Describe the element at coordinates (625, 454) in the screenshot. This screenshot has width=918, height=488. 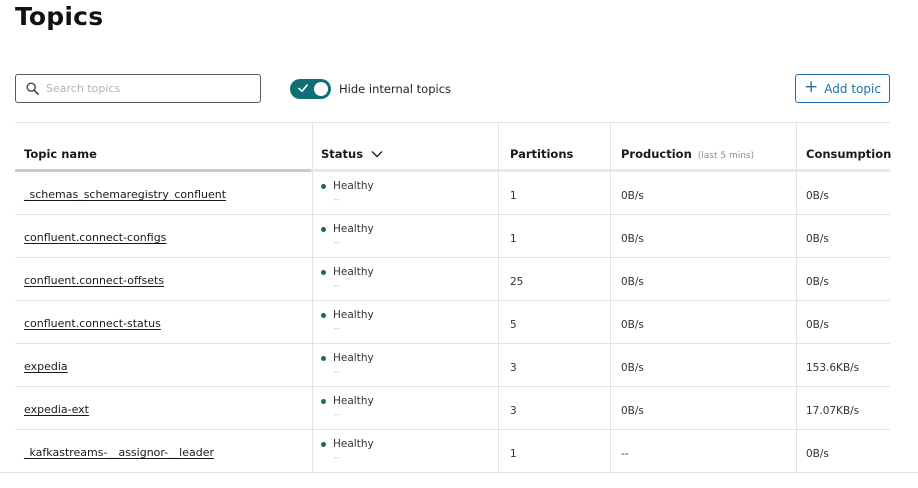
I see `production-value: --` at that location.